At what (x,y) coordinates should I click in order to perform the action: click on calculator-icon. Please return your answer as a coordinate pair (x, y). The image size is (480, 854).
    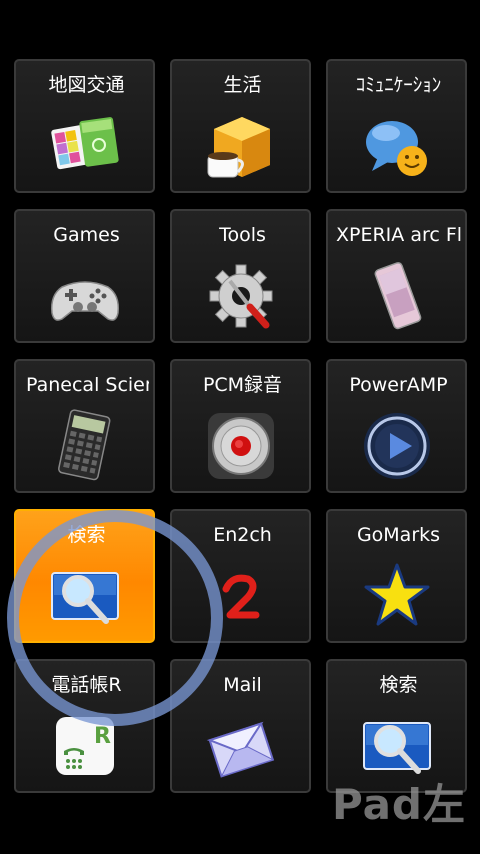
    Looking at the image, I should click on (85, 446).